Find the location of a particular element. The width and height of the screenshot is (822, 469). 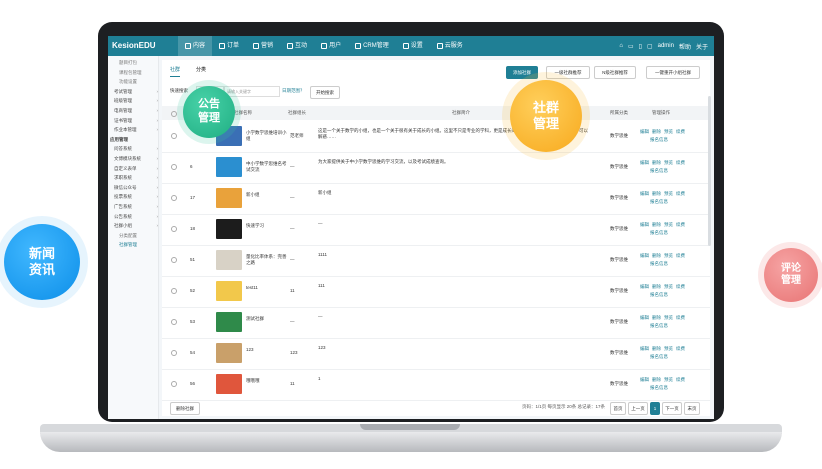

sidebar-item: 课程包管理 is located at coordinates (140, 73).